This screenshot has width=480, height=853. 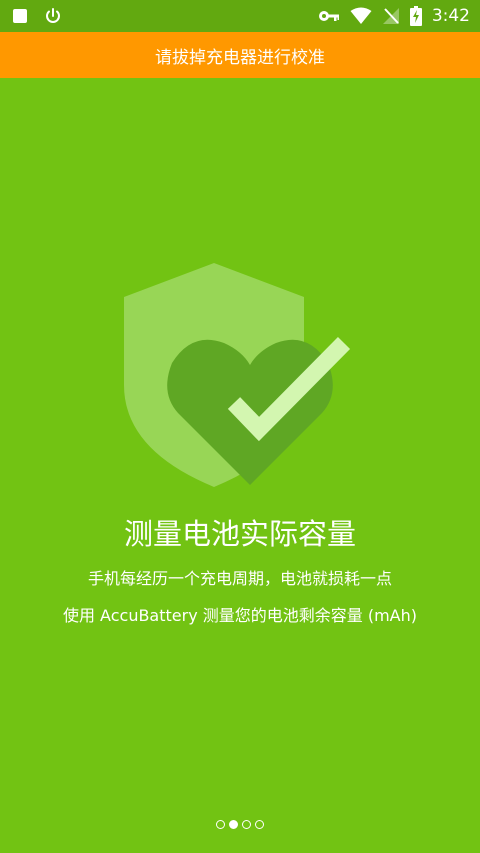 What do you see at coordinates (37, 16) in the screenshot?
I see `status-left` at bounding box center [37, 16].